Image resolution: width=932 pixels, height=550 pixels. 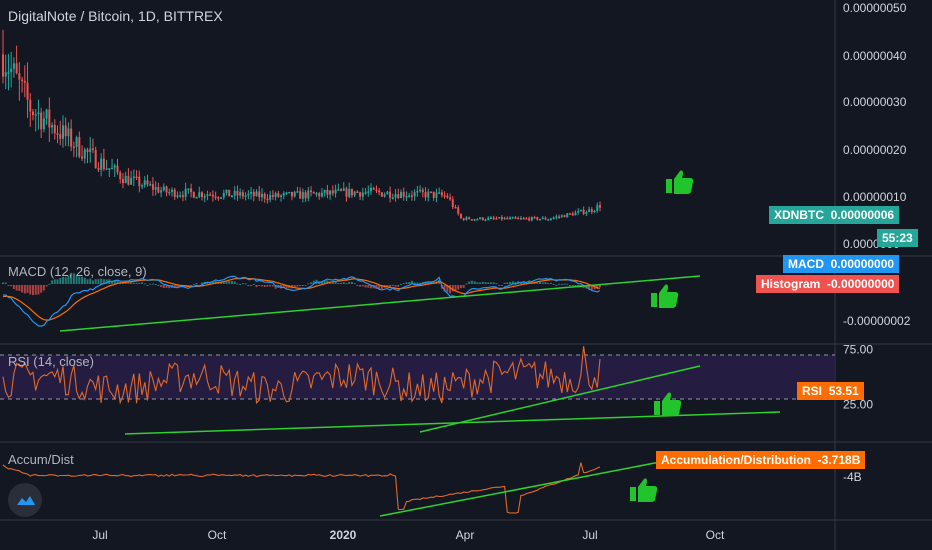 I want to click on cloud-icon, so click(x=26, y=500).